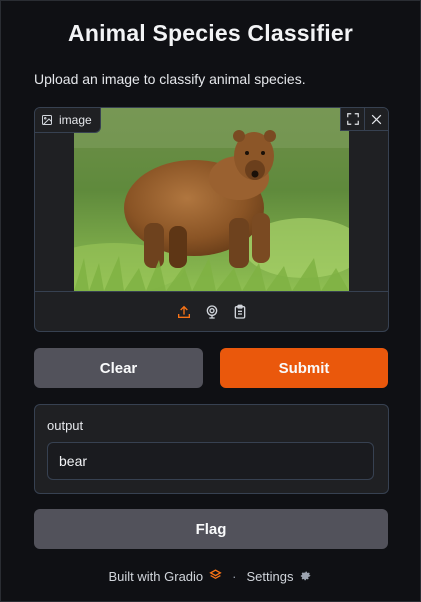  I want to click on image-top-actions, so click(364, 119).